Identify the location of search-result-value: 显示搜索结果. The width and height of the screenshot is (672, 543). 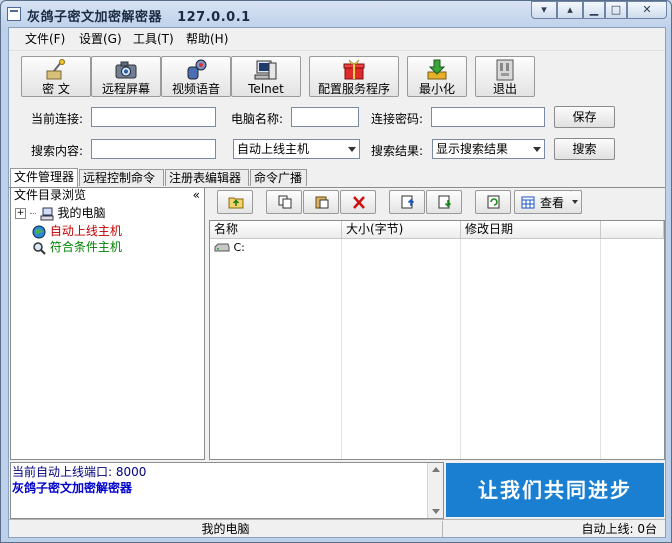
(472, 149).